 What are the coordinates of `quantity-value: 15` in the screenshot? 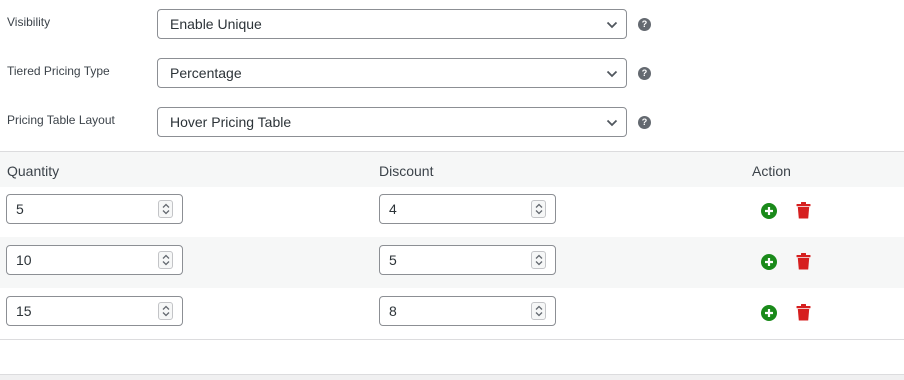 It's located at (24, 311).